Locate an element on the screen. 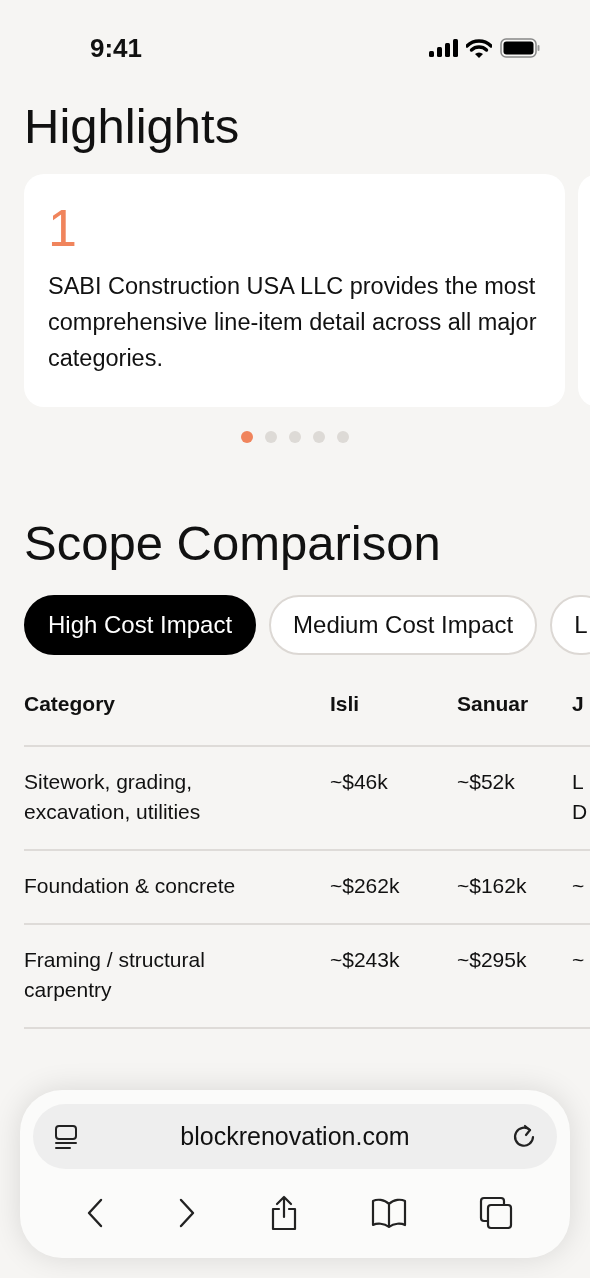  table-cell-text: ~$162k is located at coordinates (492, 886).